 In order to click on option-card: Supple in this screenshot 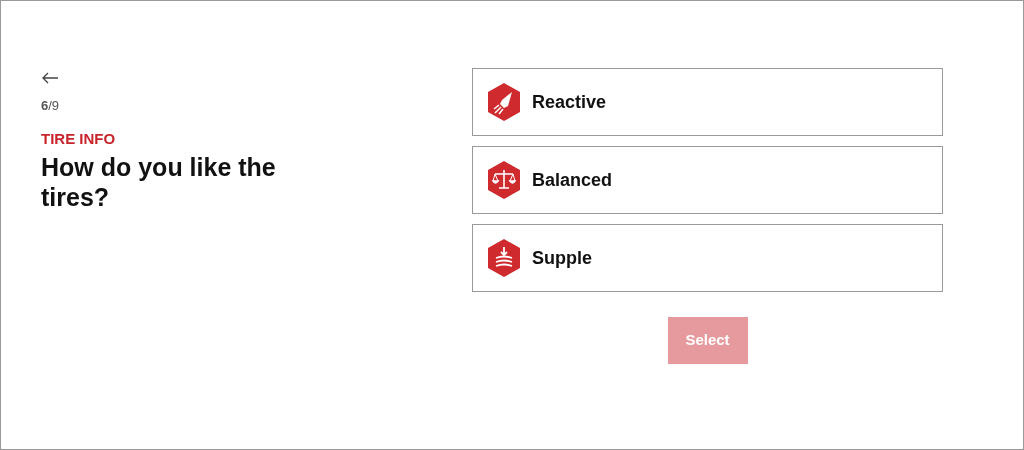, I will do `click(707, 258)`.